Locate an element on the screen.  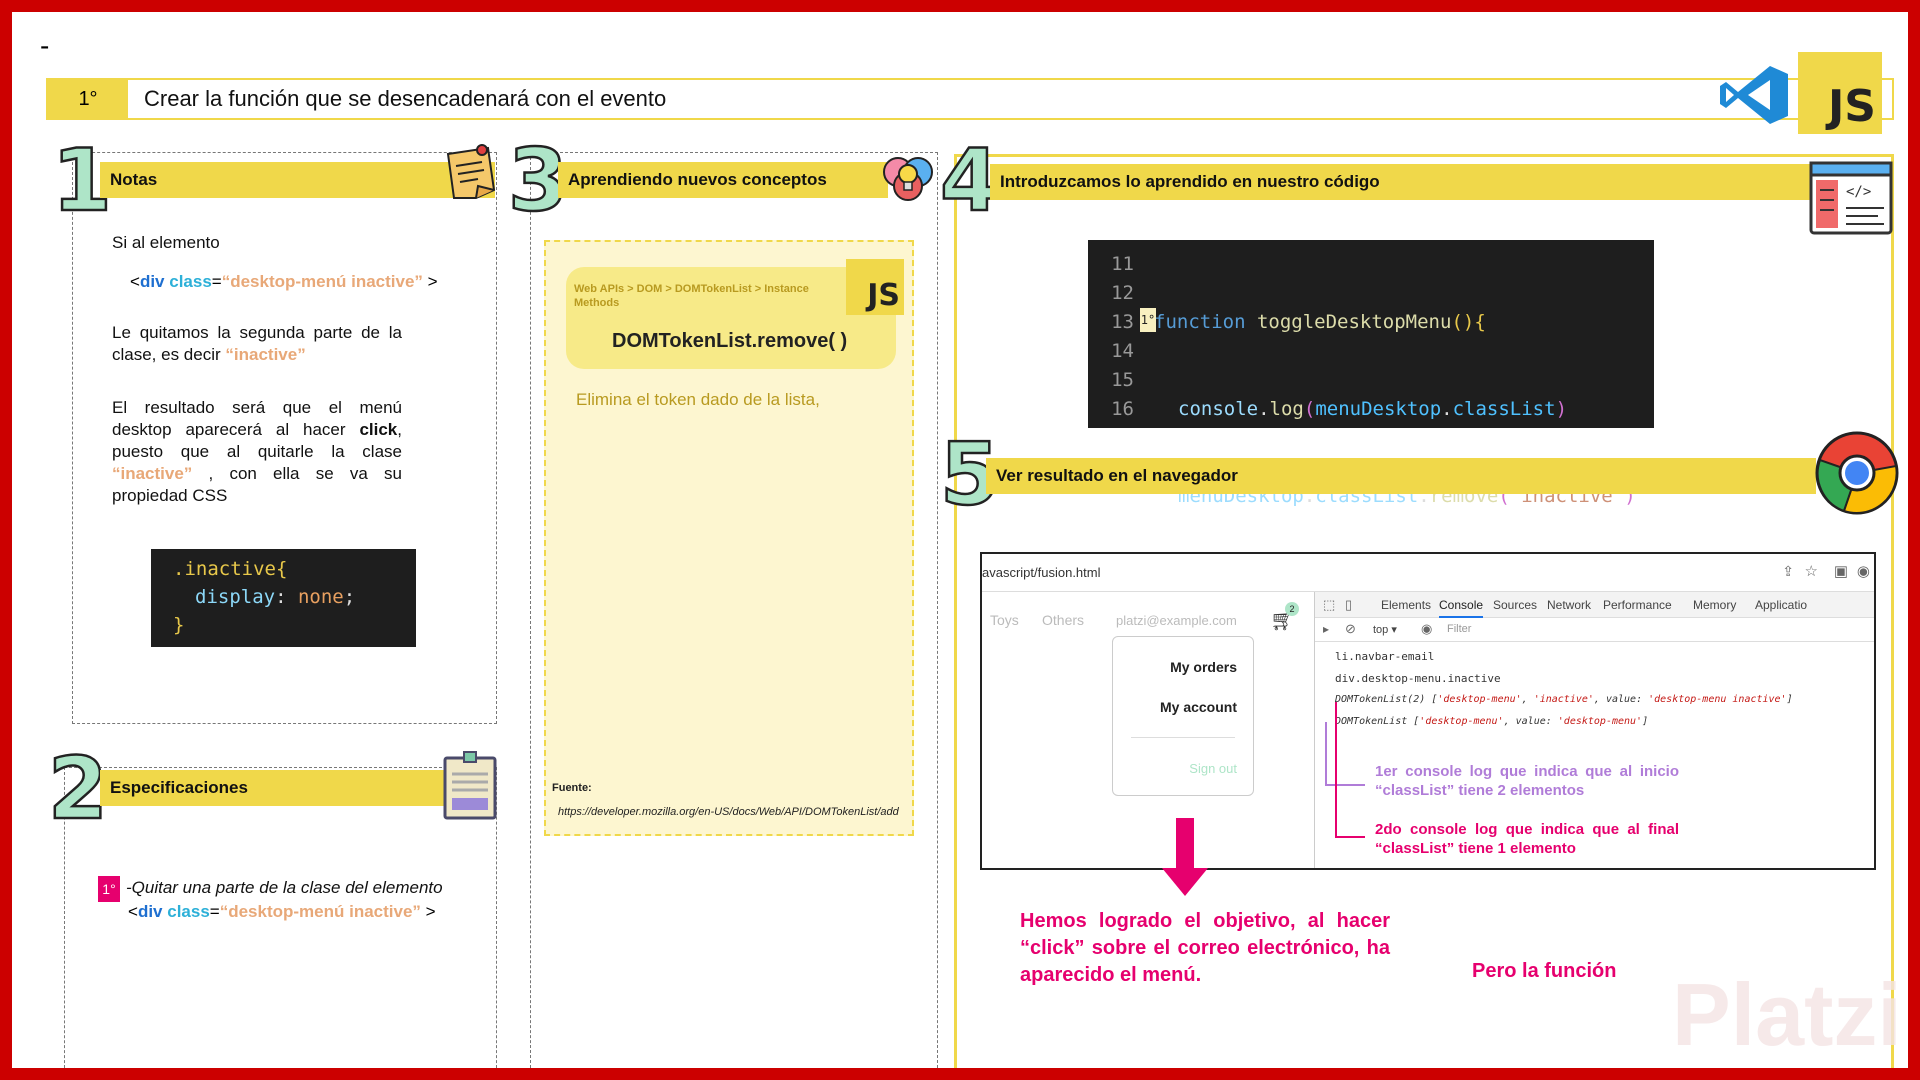
desktop-menu: My orders My account Sign out is located at coordinates (1183, 716).